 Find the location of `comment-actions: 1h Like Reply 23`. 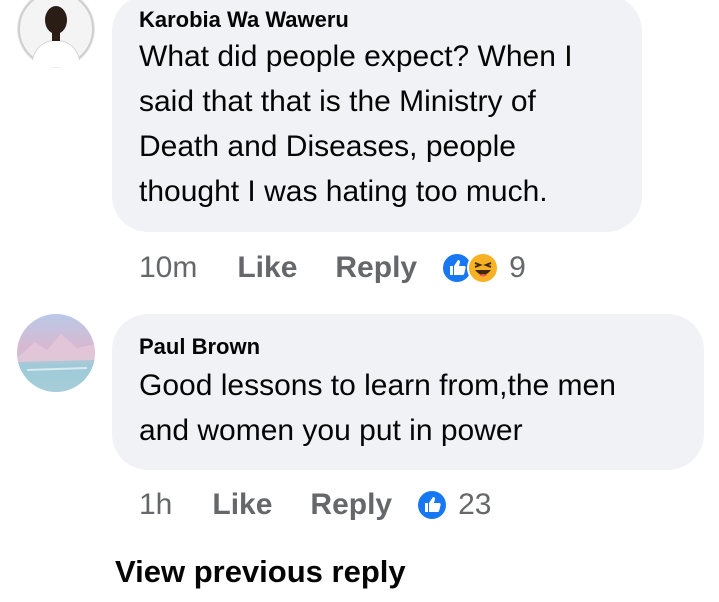

comment-actions: 1h Like Reply 23 is located at coordinates (315, 505).